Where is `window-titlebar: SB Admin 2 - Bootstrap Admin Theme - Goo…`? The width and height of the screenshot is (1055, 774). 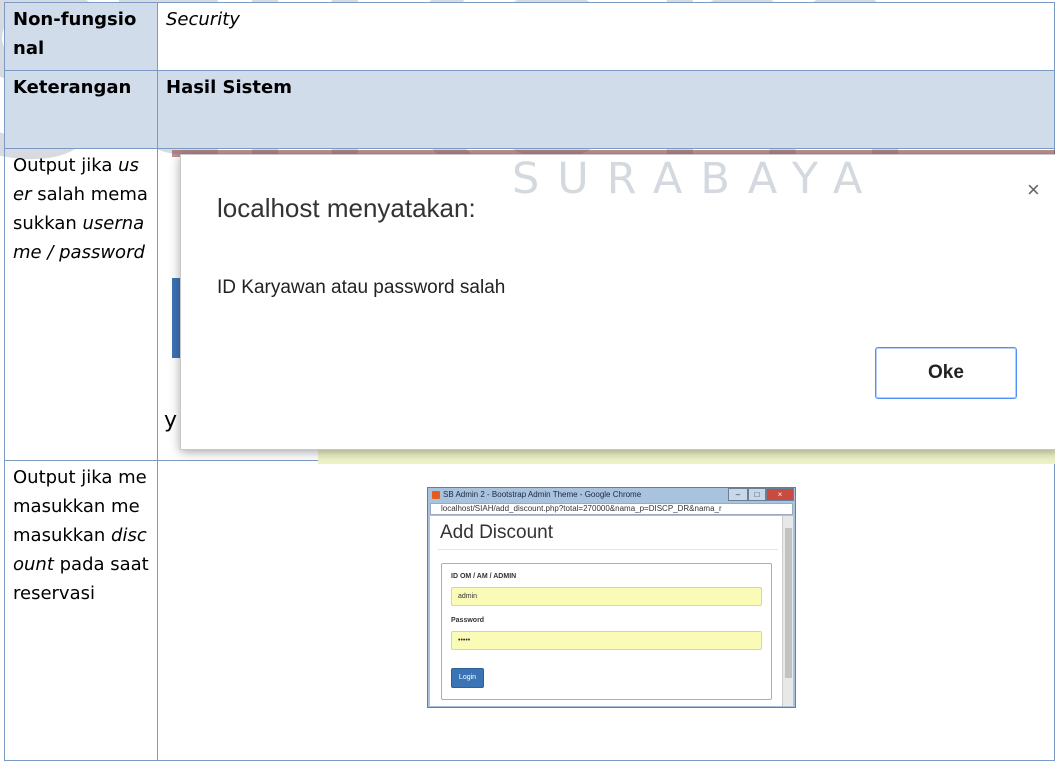 window-titlebar: SB Admin 2 - Bootstrap Admin Theme - Goo… is located at coordinates (611, 495).